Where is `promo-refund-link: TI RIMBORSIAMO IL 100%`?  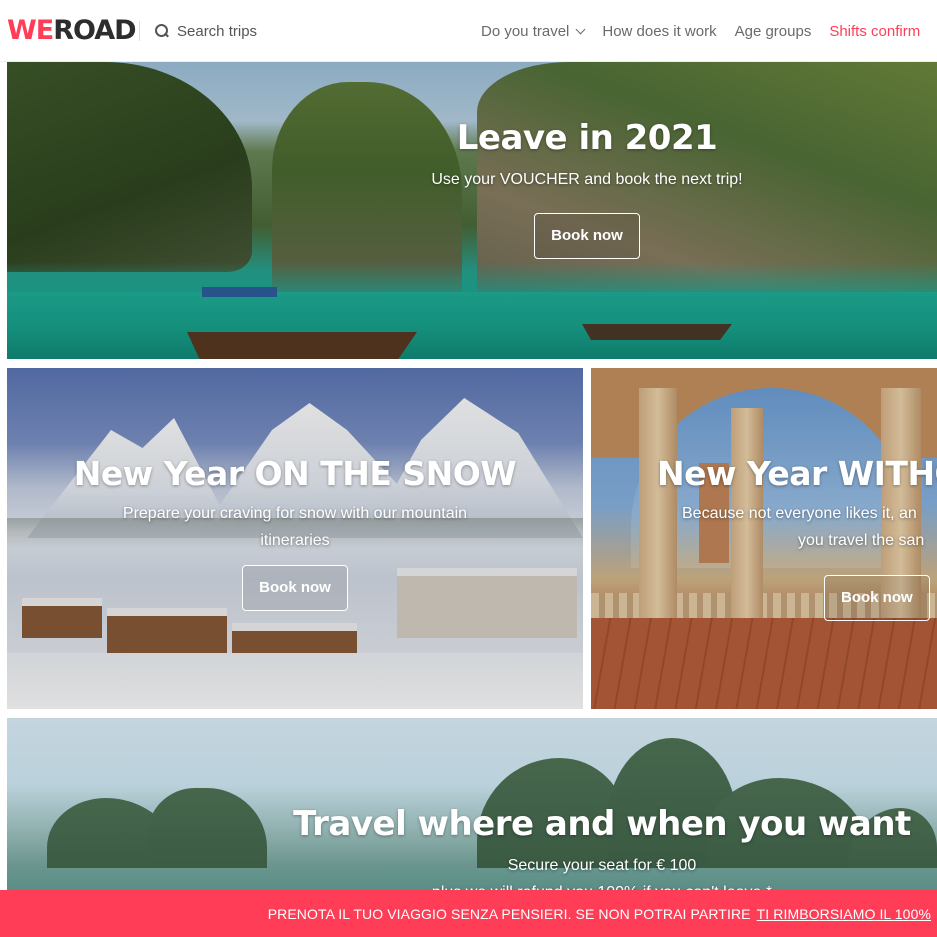
promo-refund-link: TI RIMBORSIAMO IL 100% is located at coordinates (844, 914).